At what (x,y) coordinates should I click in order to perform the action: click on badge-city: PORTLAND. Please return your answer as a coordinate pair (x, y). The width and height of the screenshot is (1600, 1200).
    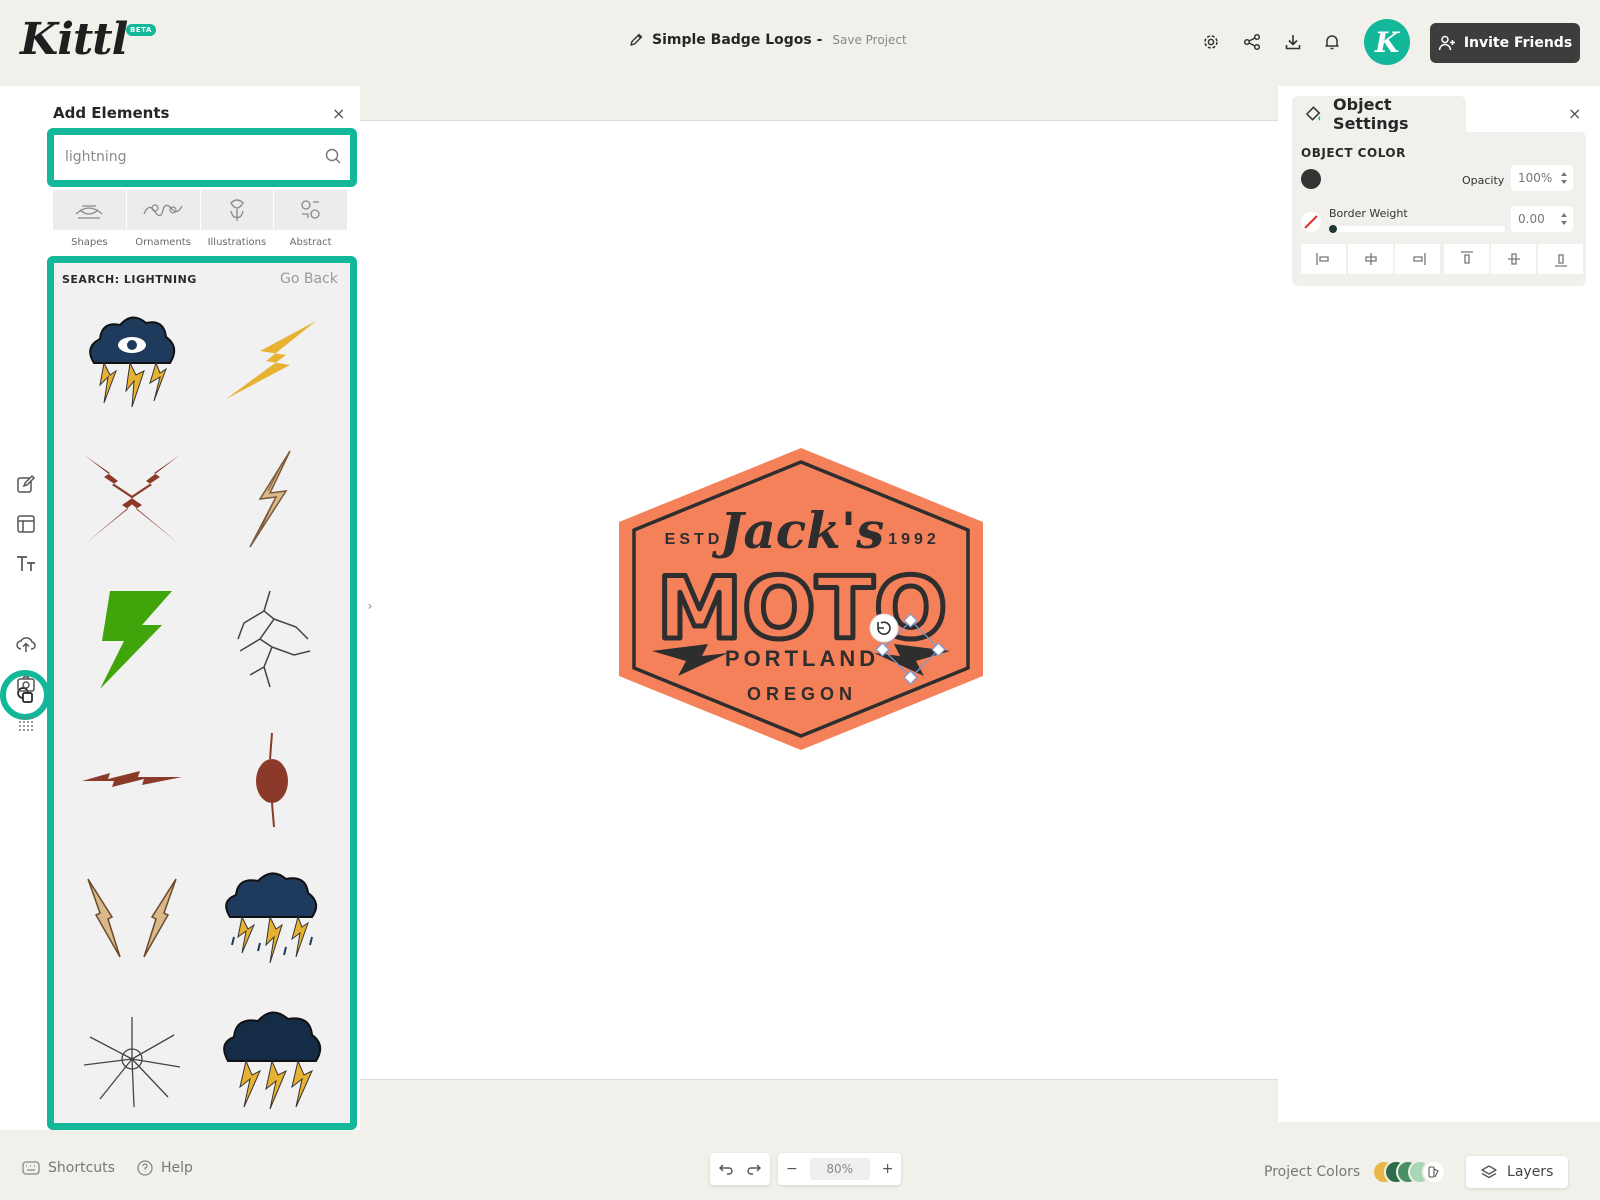
    Looking at the image, I should click on (802, 658).